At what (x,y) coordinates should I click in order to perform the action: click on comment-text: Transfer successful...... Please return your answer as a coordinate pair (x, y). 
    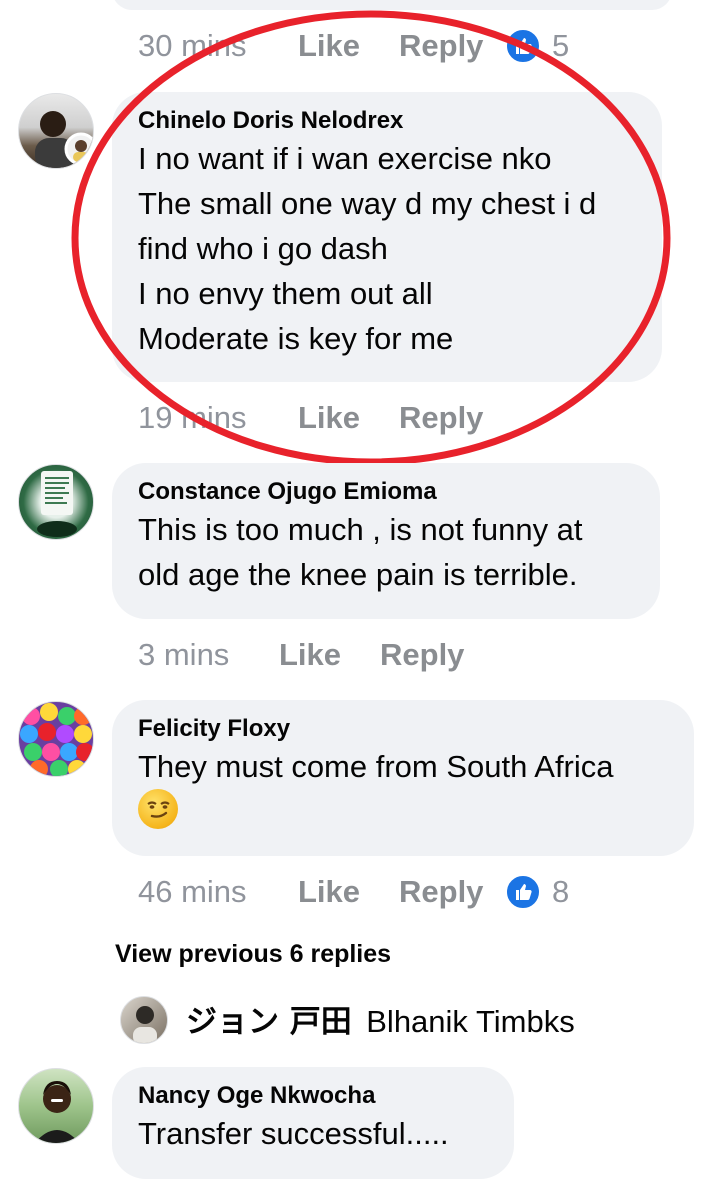
    Looking at the image, I should click on (293, 1133).